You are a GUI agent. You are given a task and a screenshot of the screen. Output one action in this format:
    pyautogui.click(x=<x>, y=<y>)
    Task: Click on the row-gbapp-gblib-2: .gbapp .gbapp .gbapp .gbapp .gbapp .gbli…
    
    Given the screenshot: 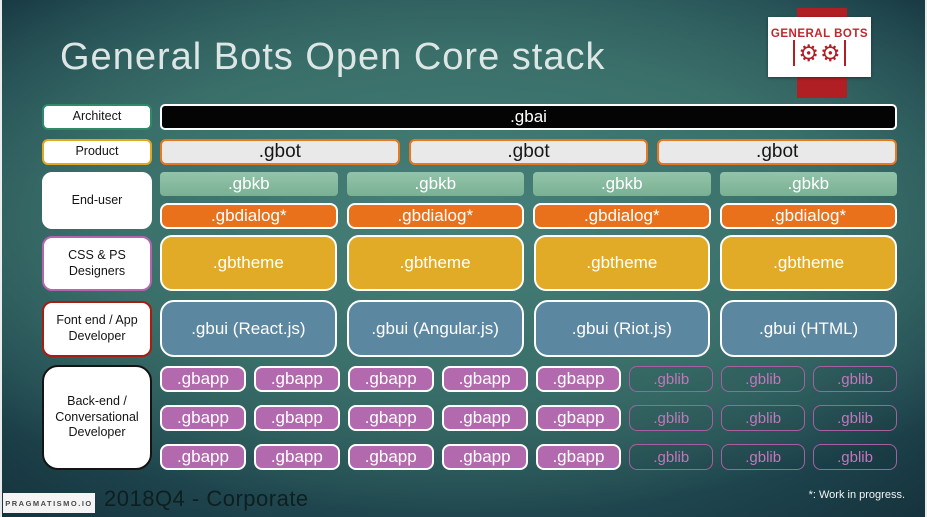 What is the action you would take?
    pyautogui.click(x=528, y=418)
    